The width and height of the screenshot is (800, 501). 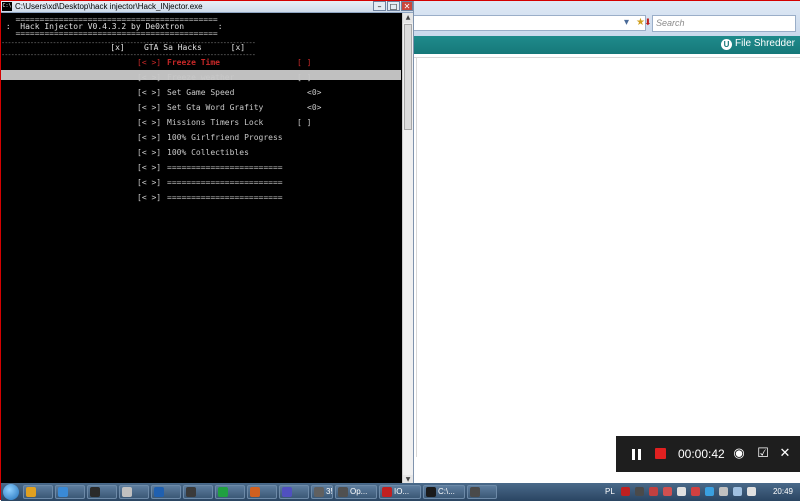 What do you see at coordinates (193, 63) in the screenshot?
I see `menu-item-label: Freeze Time` at bounding box center [193, 63].